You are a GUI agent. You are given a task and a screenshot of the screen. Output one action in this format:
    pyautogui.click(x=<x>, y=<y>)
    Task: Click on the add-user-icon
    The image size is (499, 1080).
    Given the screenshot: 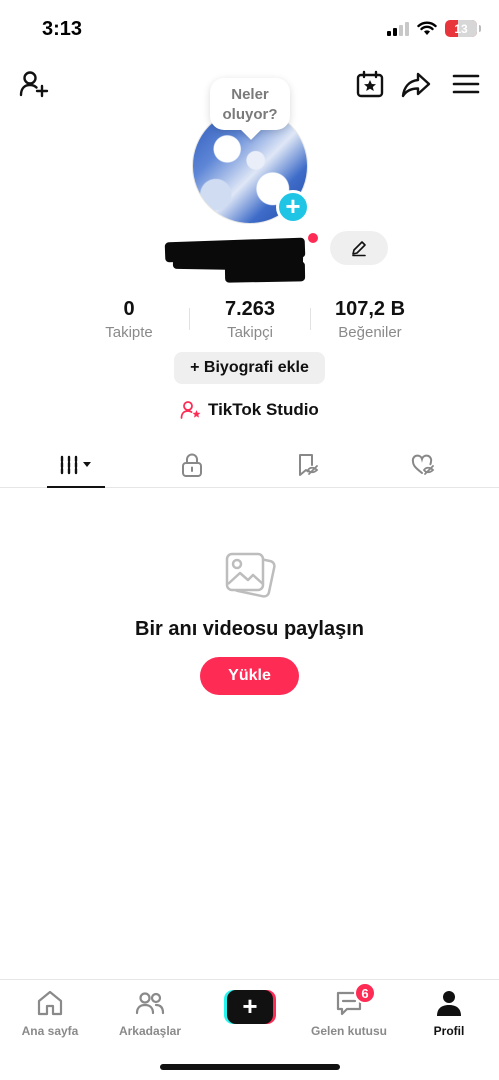 What is the action you would take?
    pyautogui.click(x=34, y=84)
    